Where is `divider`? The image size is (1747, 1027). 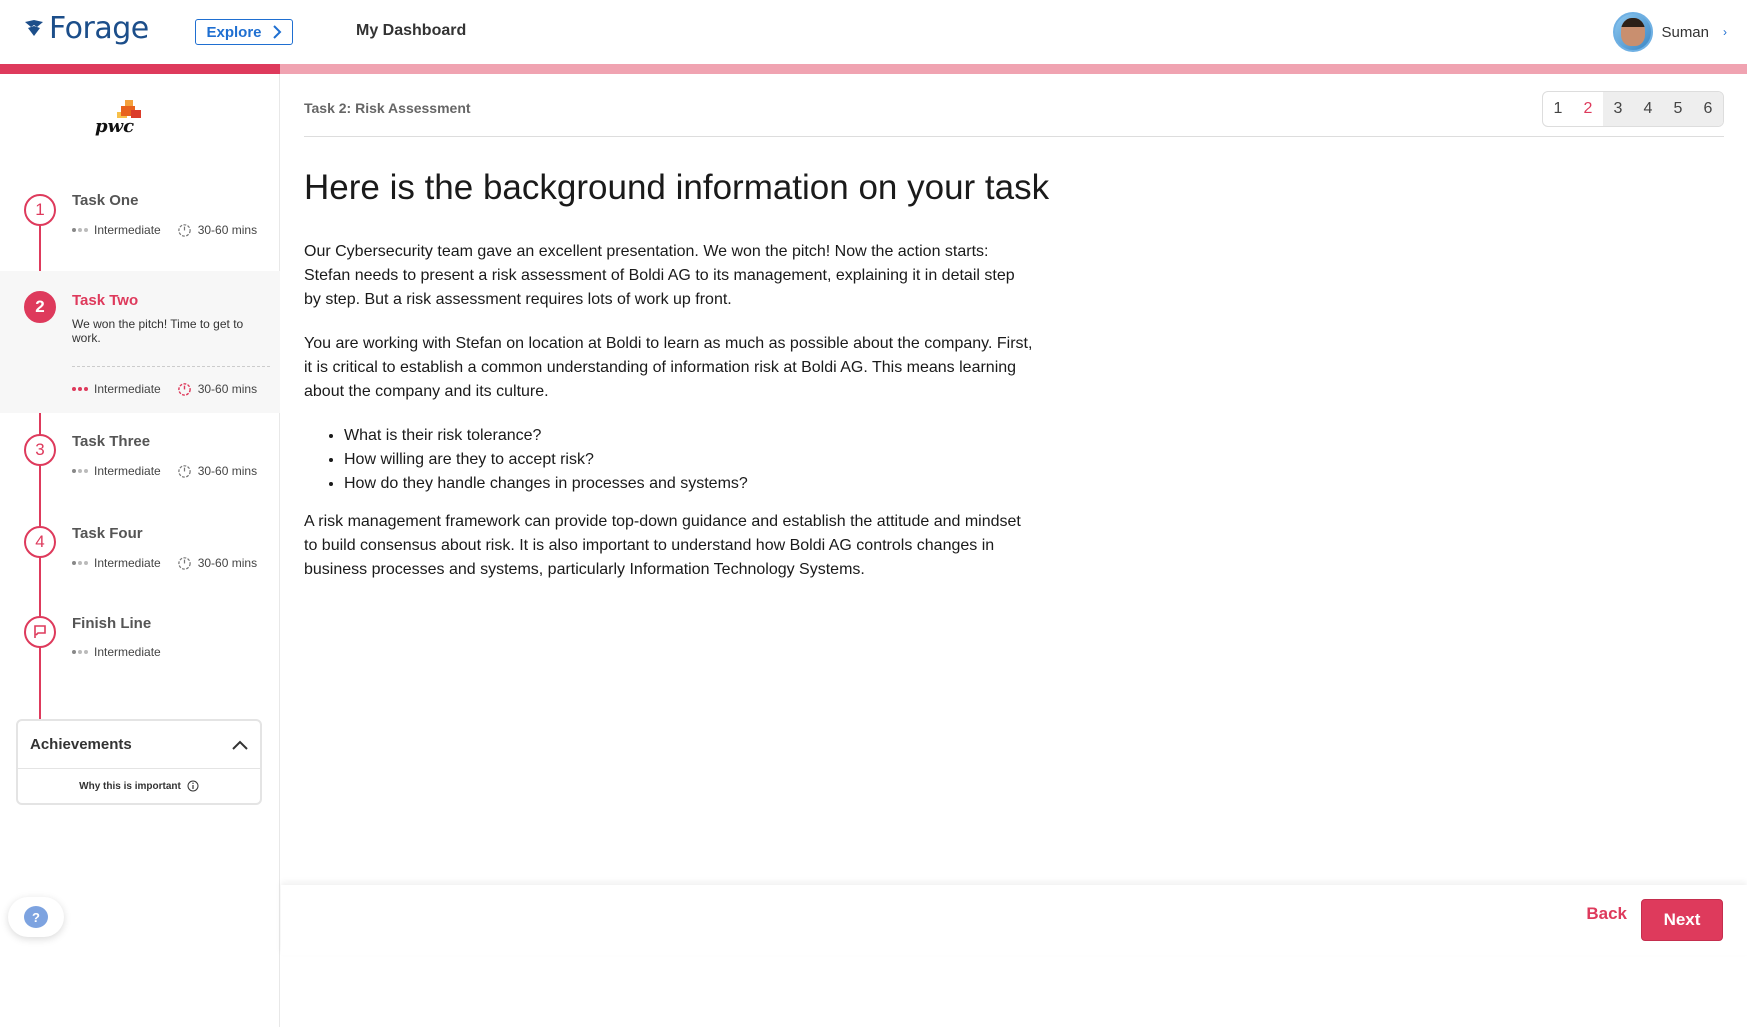
divider is located at coordinates (1014, 136).